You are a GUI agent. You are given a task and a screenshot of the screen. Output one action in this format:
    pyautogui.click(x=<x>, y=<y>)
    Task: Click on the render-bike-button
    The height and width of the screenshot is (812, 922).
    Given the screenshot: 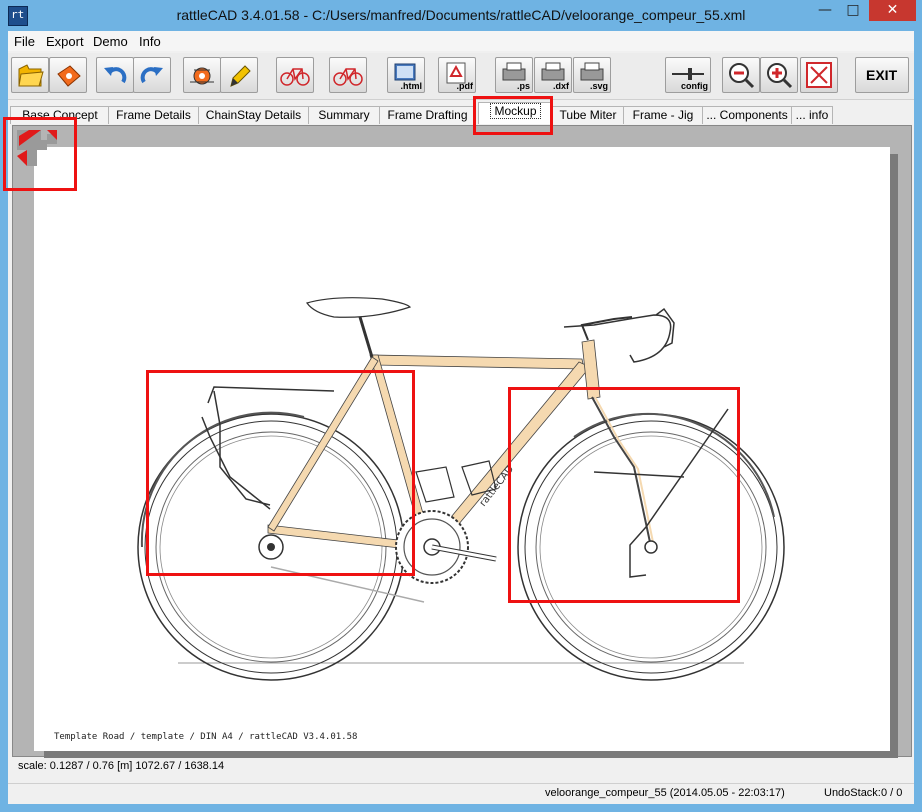 What is the action you would take?
    pyautogui.click(x=202, y=75)
    